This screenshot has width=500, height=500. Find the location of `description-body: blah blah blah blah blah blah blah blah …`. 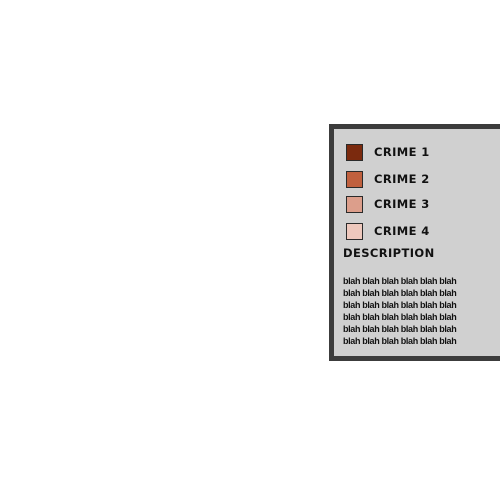

description-body: blah blah blah blah blah blah blah blah … is located at coordinates (418, 311).